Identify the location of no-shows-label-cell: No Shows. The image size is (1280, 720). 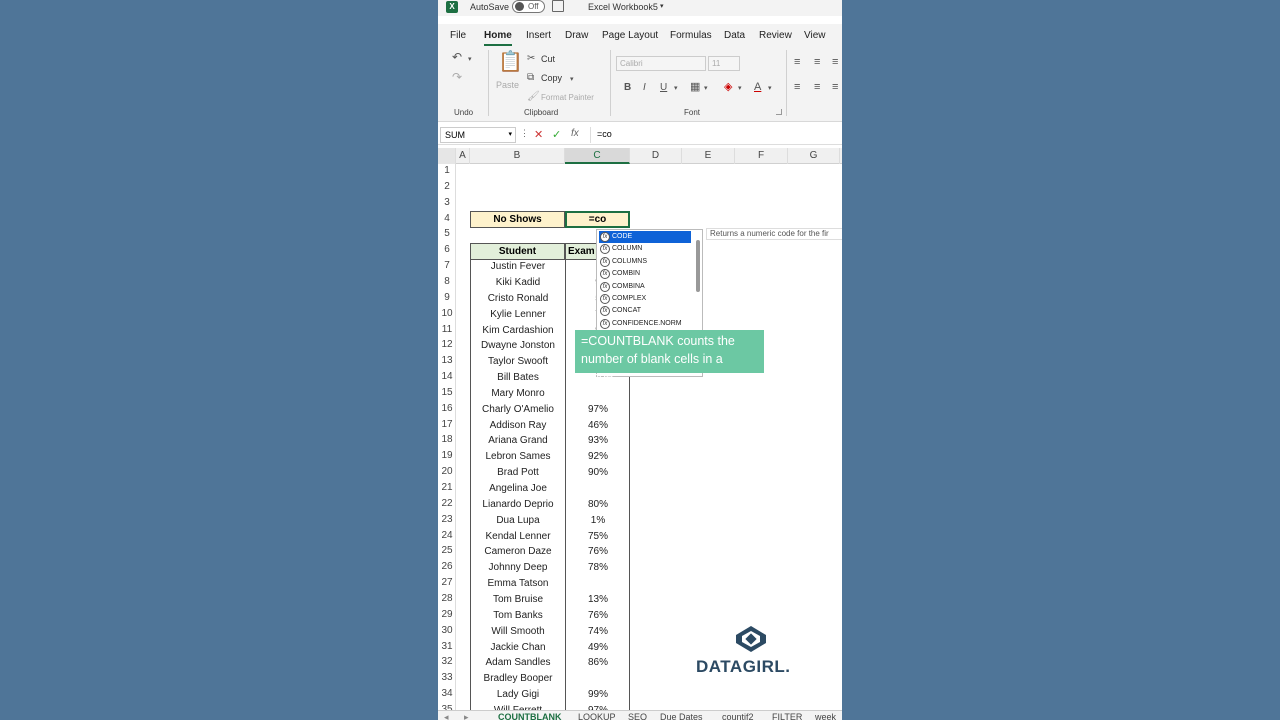
(517, 219).